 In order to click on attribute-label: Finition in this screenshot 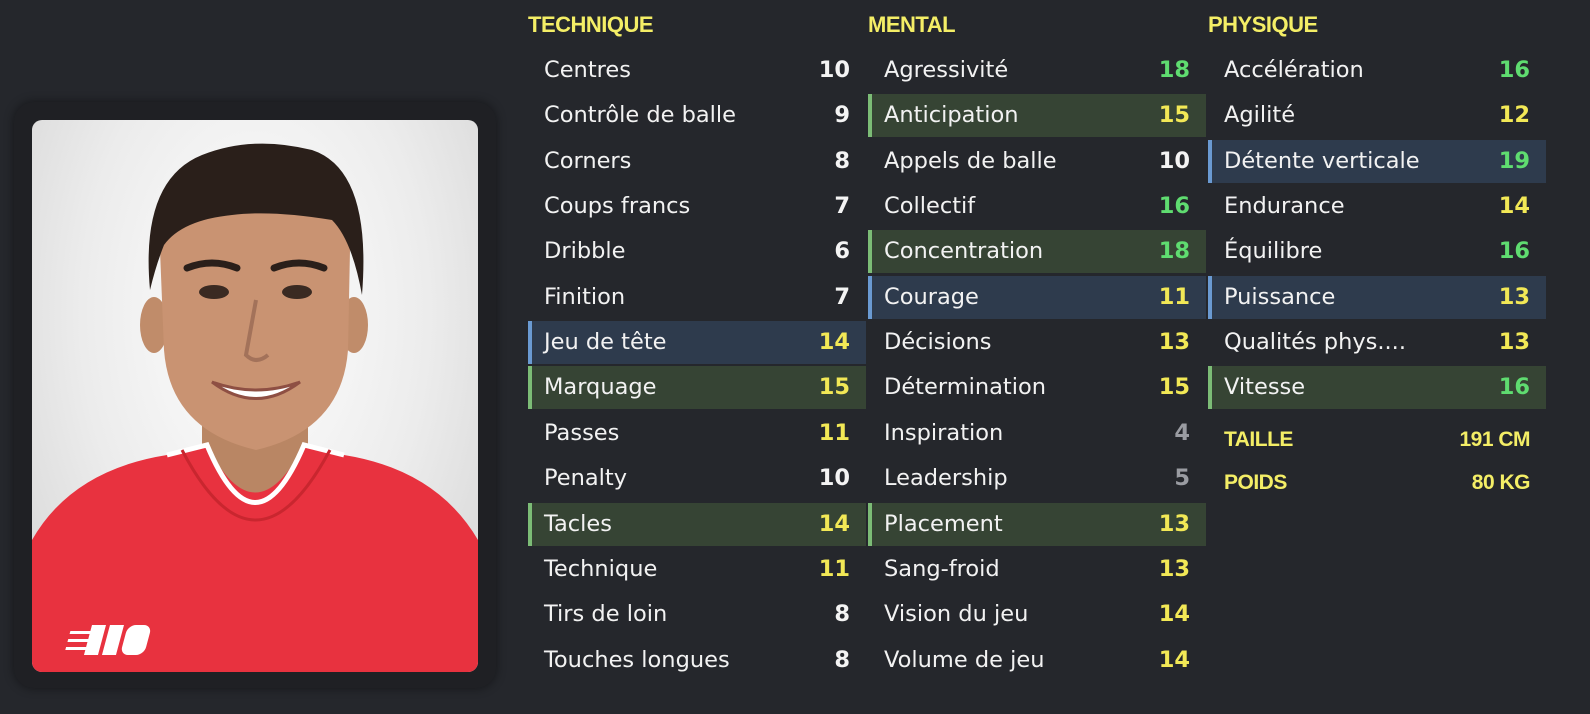, I will do `click(585, 296)`.